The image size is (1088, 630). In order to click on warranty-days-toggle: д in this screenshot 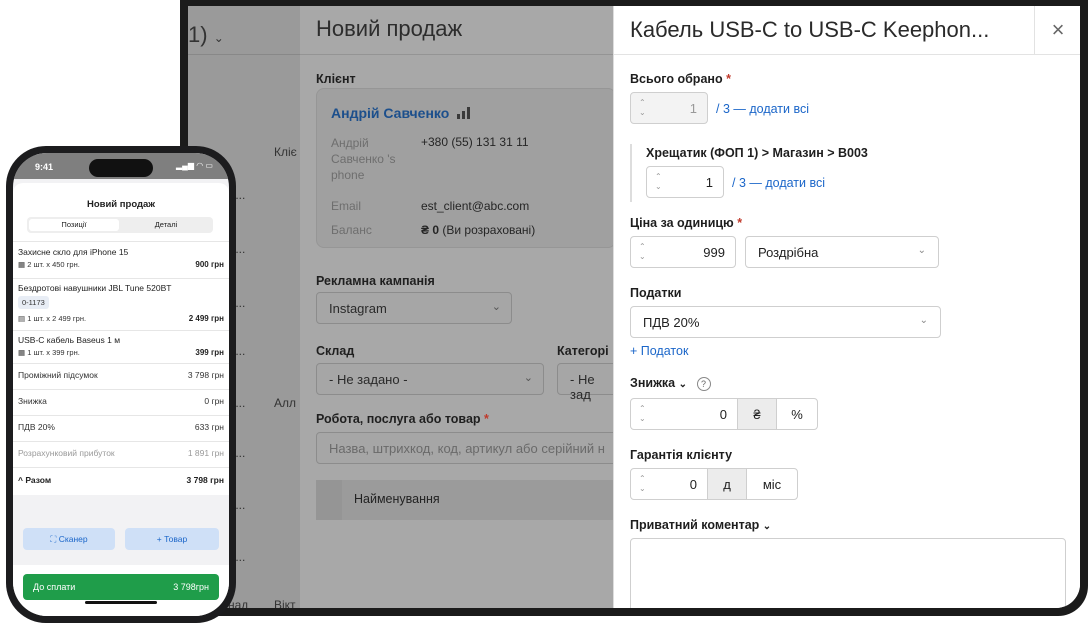, I will do `click(727, 484)`.